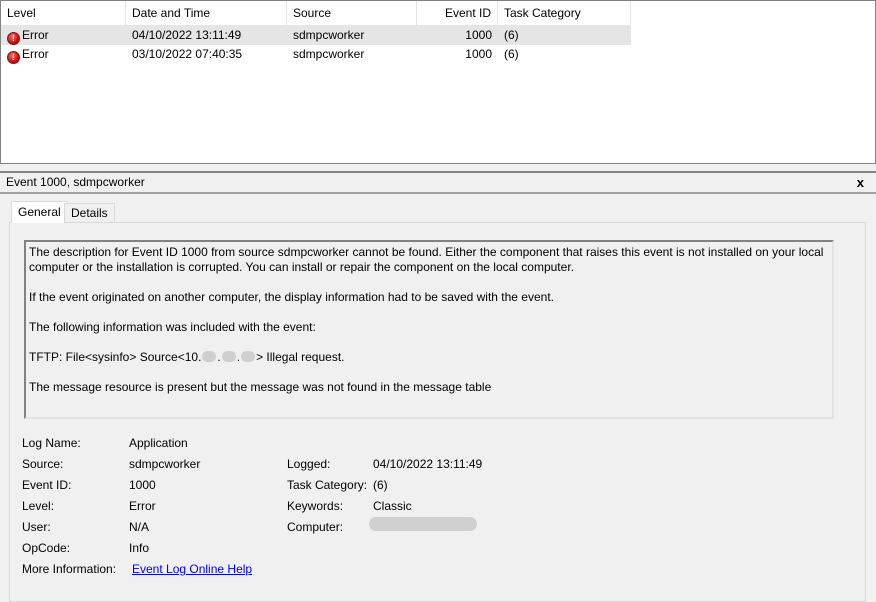 This screenshot has height=602, width=876. I want to click on column-event-id: Event ID, so click(457, 13).